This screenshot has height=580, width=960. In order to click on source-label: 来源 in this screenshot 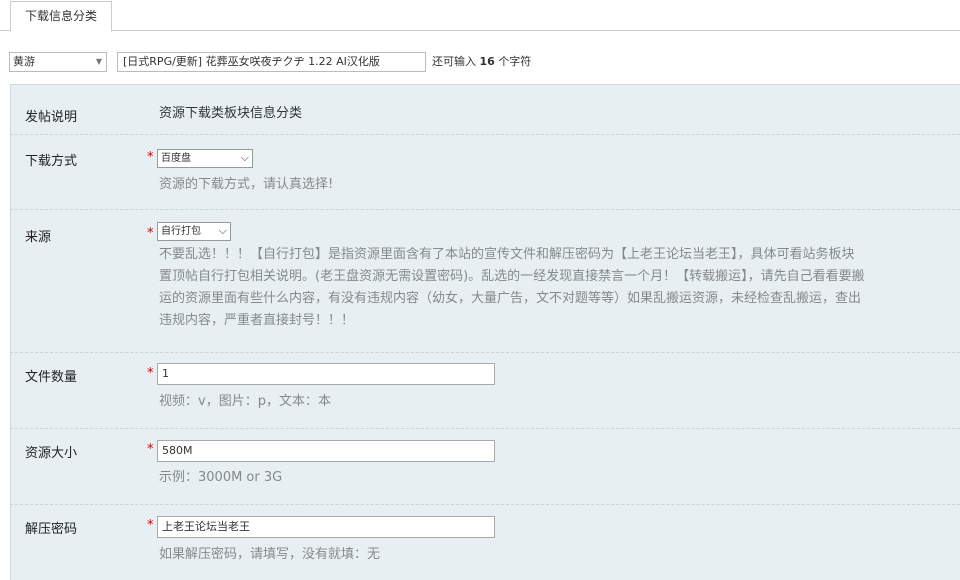, I will do `click(38, 237)`.